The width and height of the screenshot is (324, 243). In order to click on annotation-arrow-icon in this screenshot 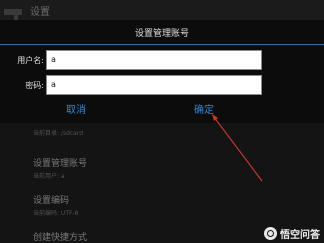, I will do `click(237, 148)`.